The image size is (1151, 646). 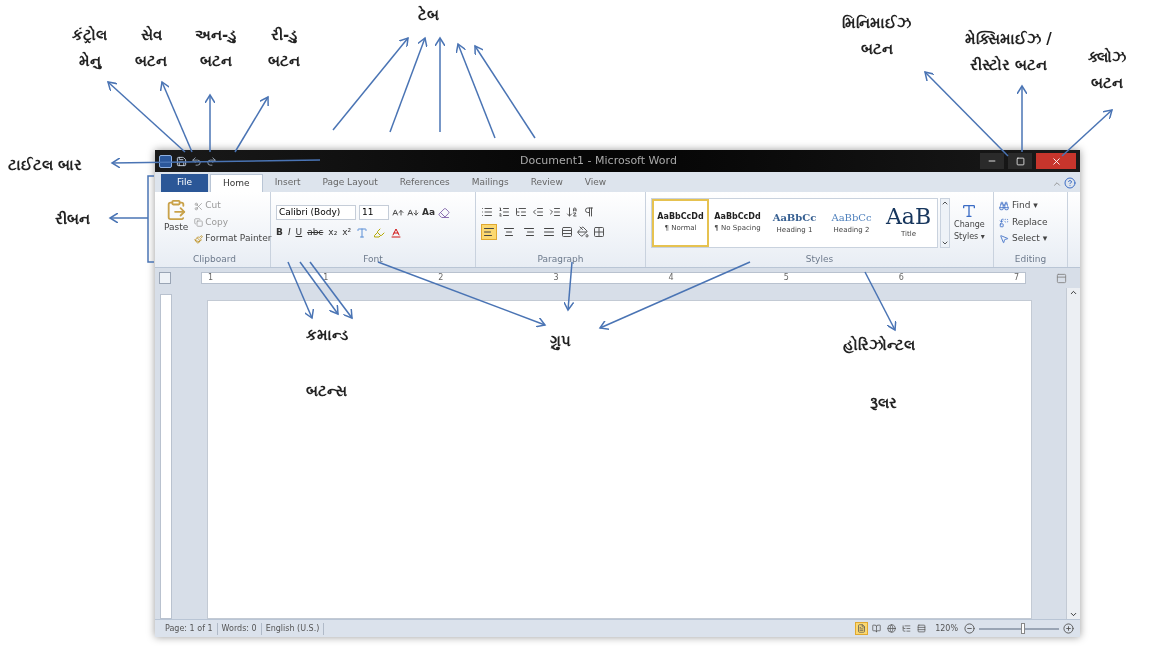 I want to click on annotation-label: ક્લોઝ બટન, so click(x=1107, y=70).